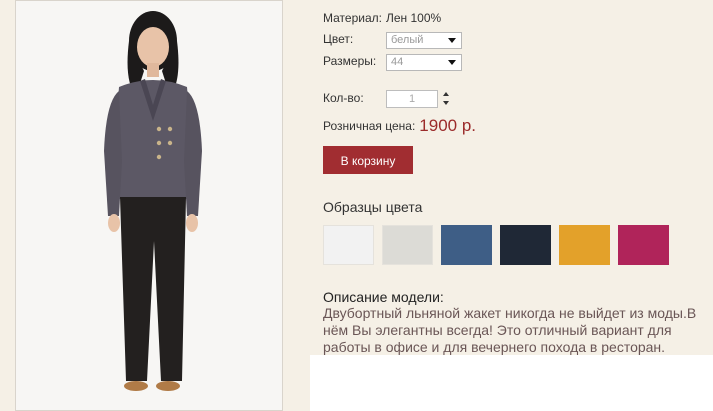  What do you see at coordinates (407, 40) in the screenshot?
I see `color-select-value: белый` at bounding box center [407, 40].